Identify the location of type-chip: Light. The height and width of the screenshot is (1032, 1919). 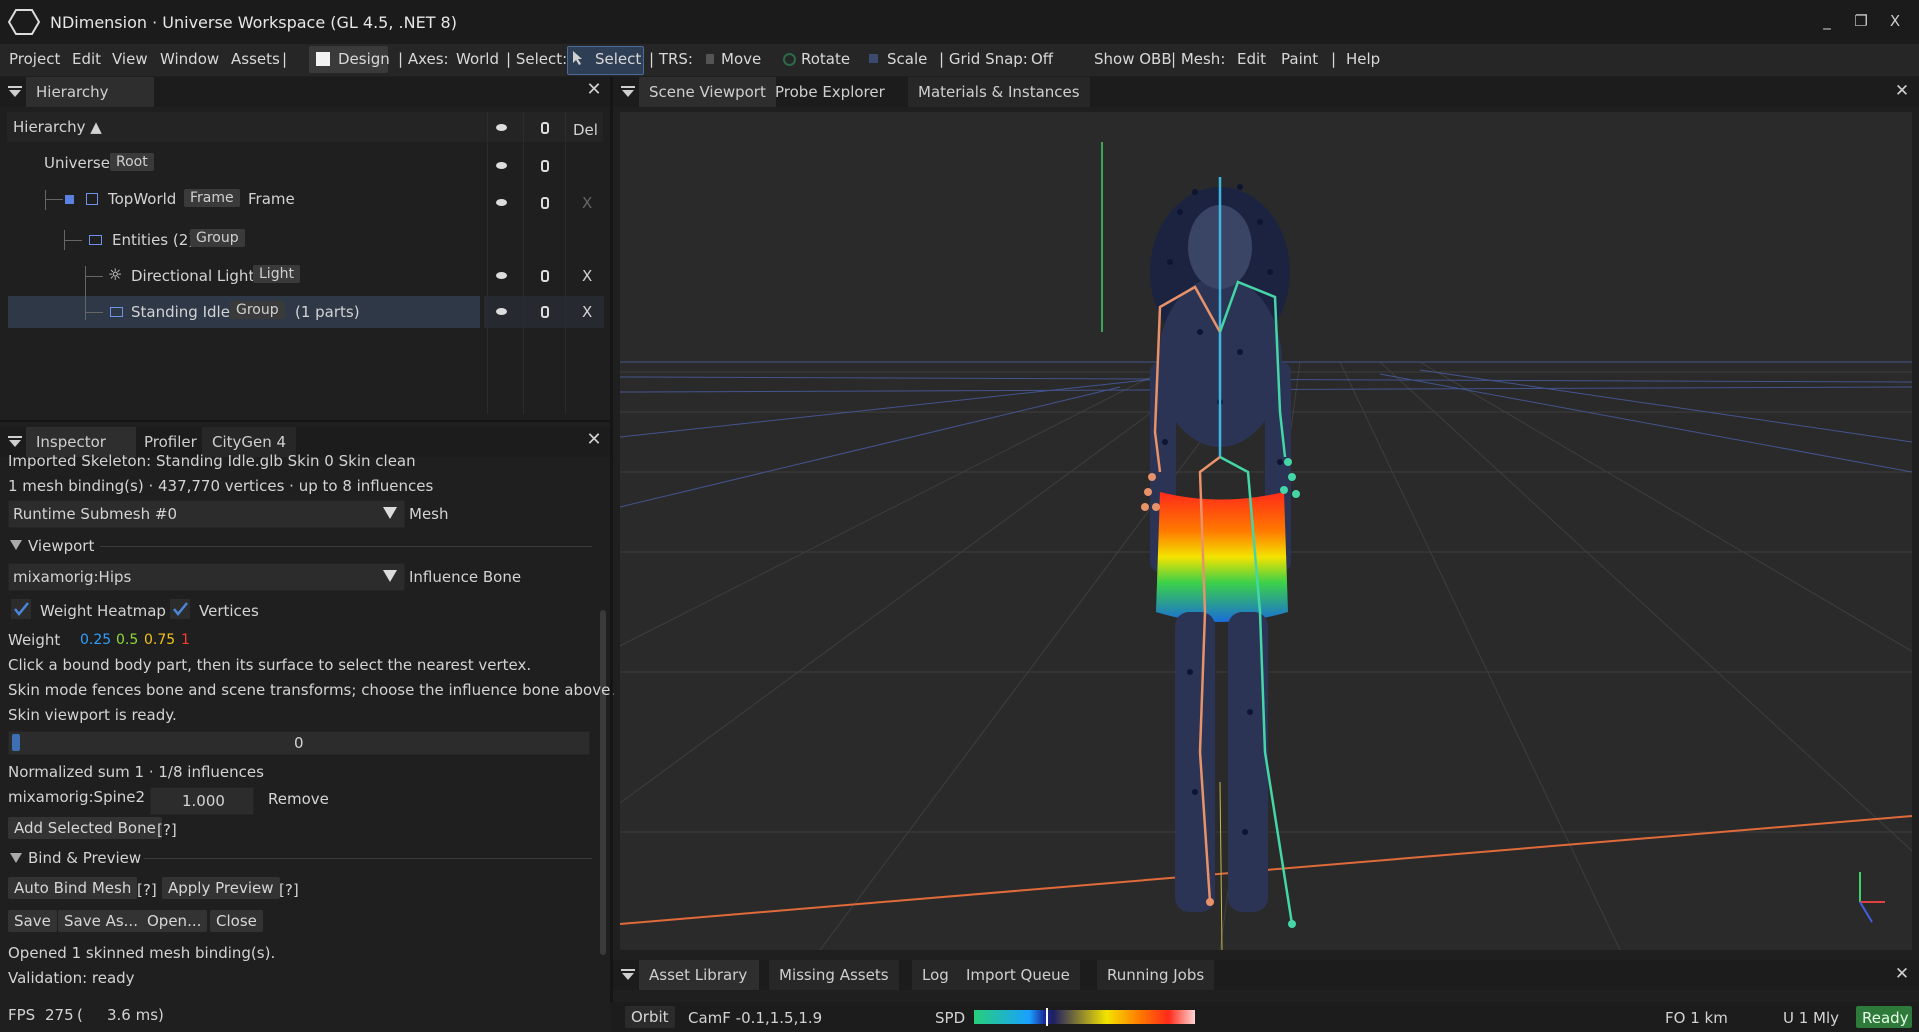
(276, 274).